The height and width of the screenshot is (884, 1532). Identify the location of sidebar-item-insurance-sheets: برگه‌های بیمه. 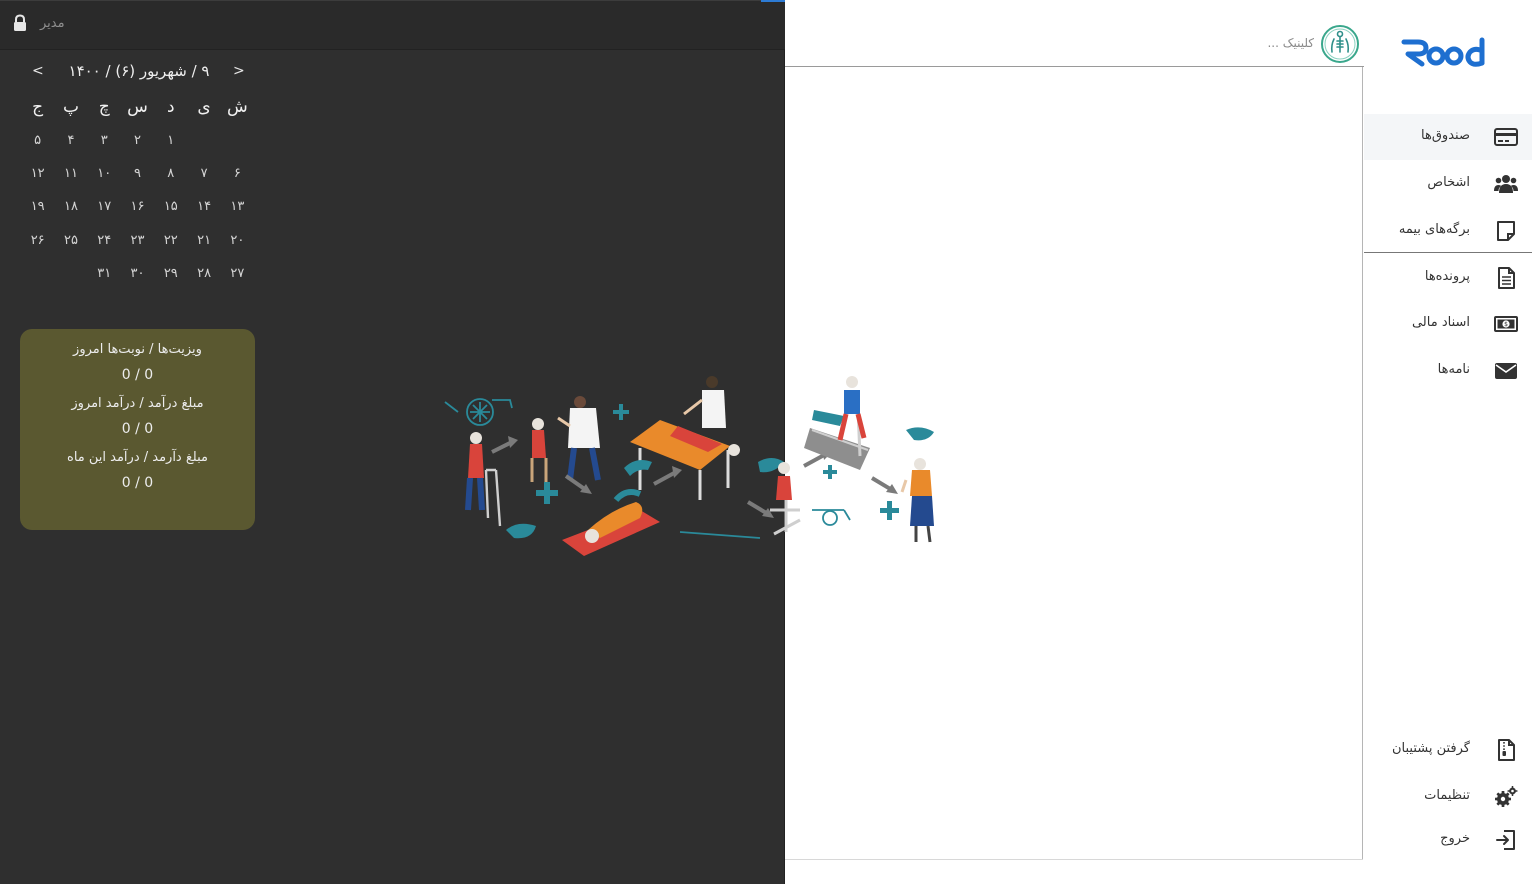
(1448, 231).